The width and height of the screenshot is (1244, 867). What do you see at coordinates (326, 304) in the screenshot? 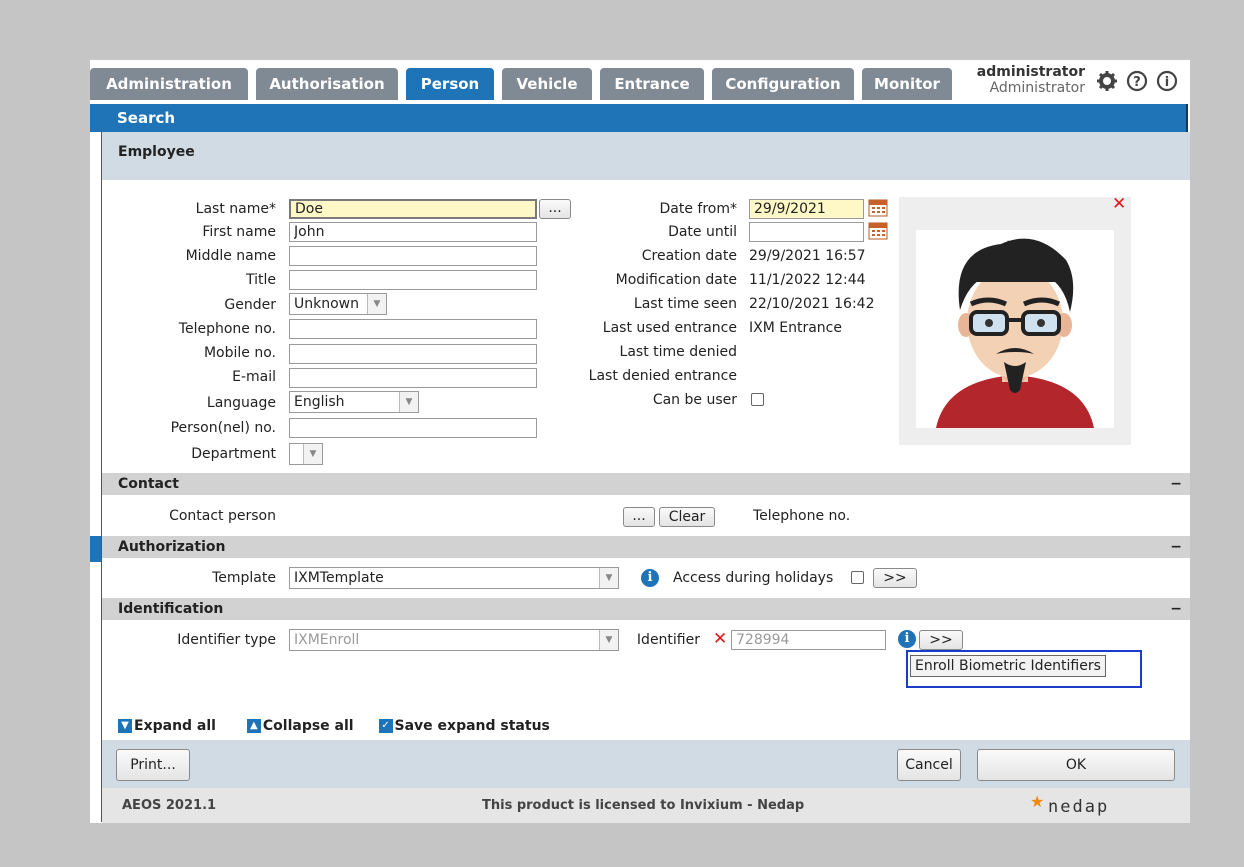
I see `gender-value: Unknown` at bounding box center [326, 304].